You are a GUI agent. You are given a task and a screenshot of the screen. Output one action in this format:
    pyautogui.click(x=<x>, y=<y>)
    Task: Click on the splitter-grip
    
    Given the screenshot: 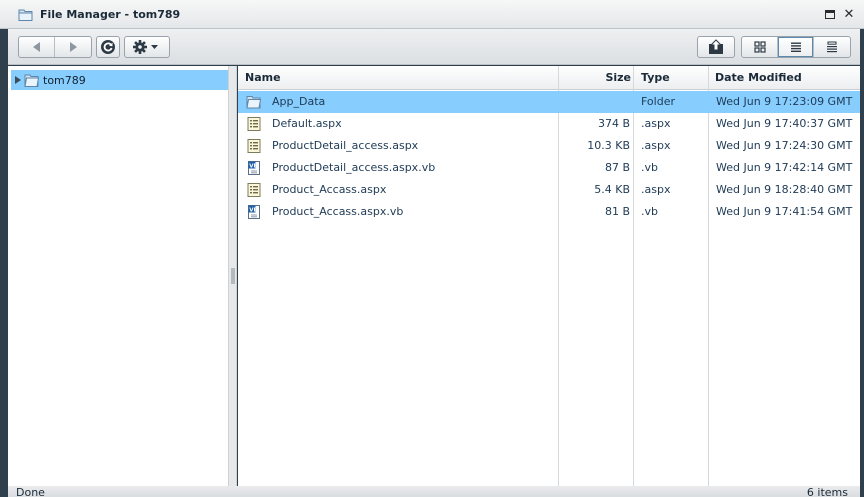 What is the action you would take?
    pyautogui.click(x=233, y=276)
    